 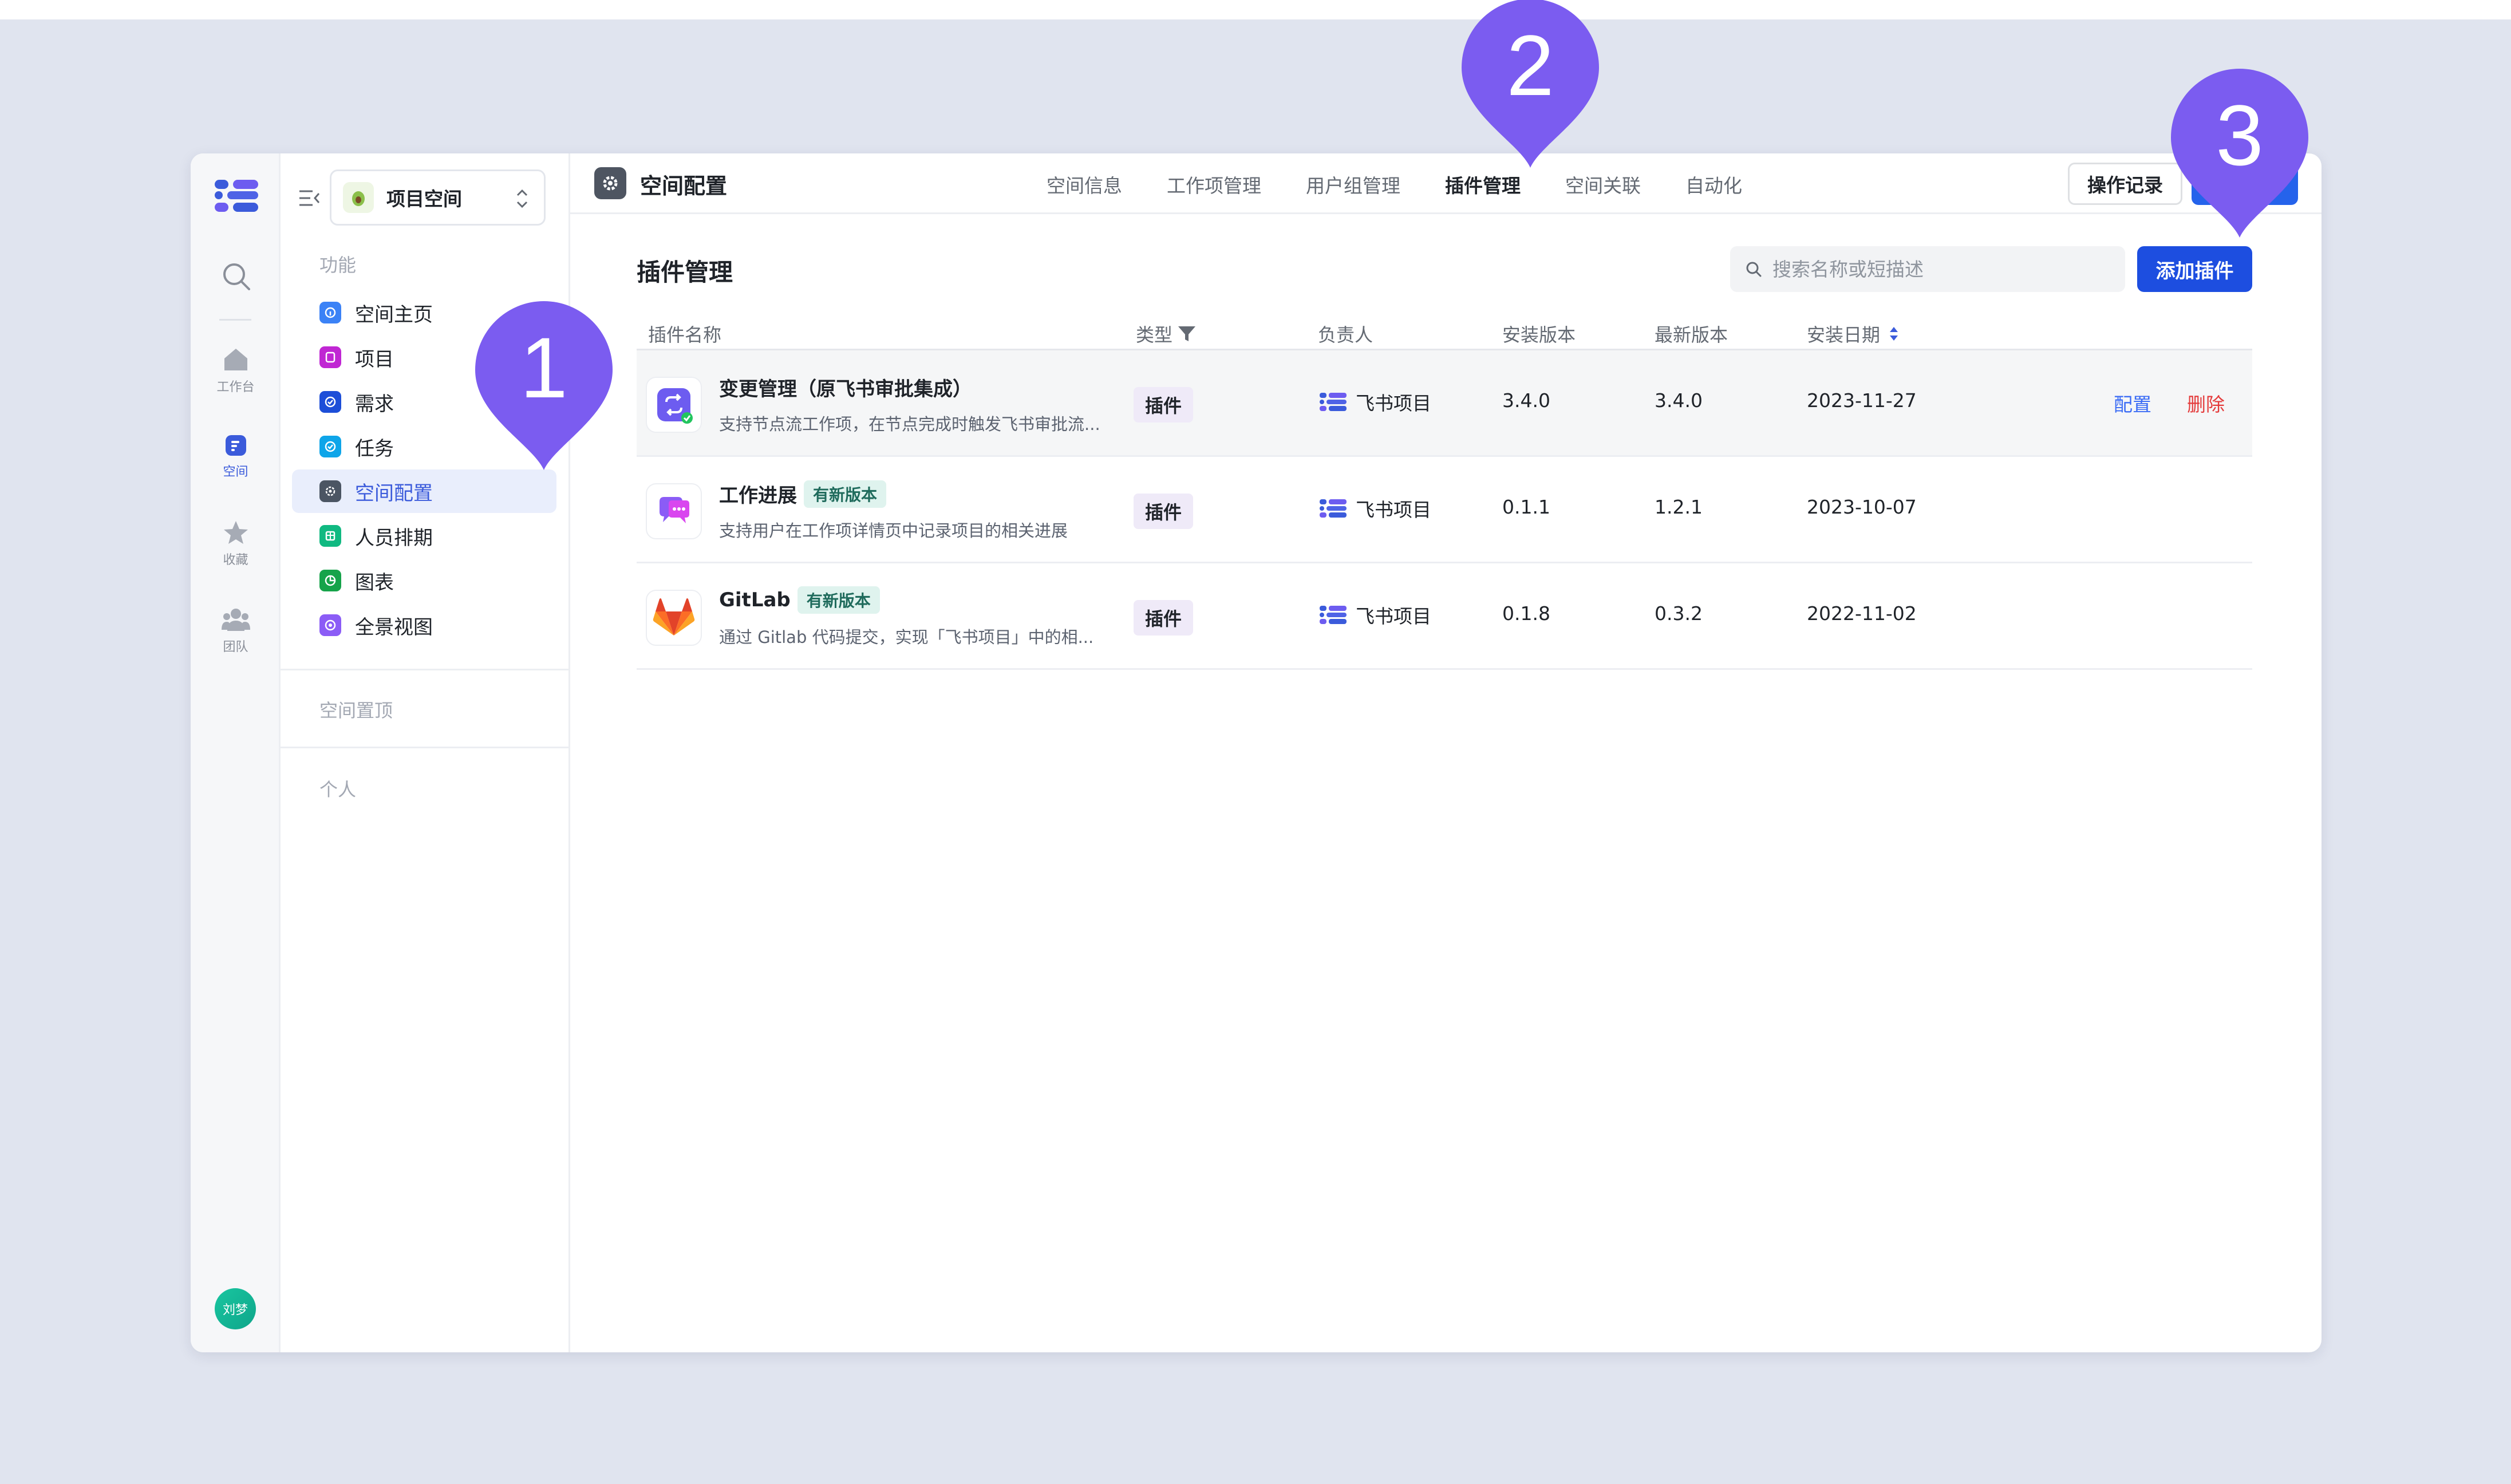 I want to click on space-name: 项目空间, so click(x=424, y=199).